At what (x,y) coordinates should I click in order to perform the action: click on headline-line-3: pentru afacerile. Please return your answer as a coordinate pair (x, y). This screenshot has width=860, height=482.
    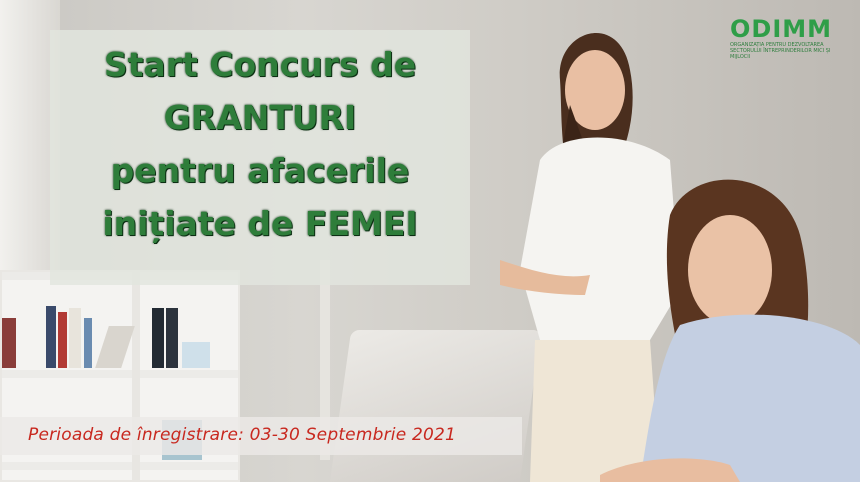
    Looking at the image, I should click on (260, 170).